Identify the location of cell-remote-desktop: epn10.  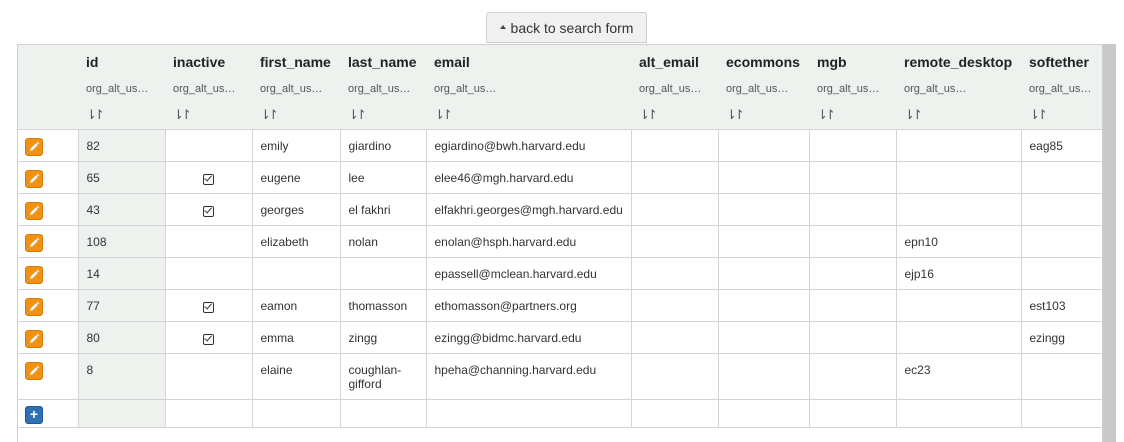
(958, 241).